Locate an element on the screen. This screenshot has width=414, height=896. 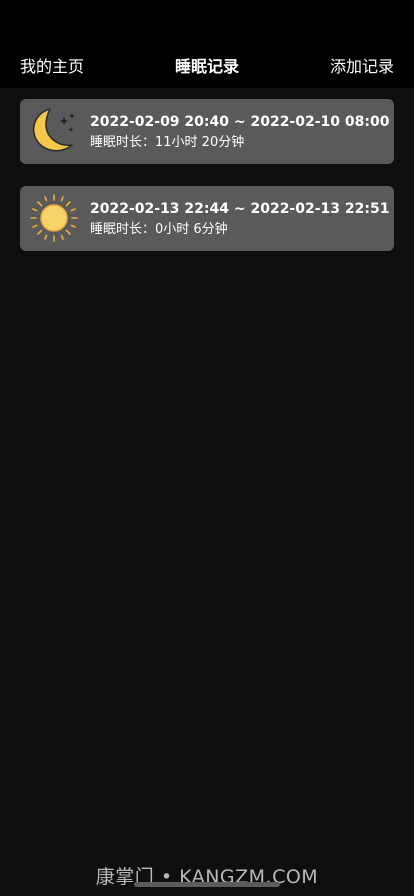
record-duration: 睡眠时长：0小时 6分钟 is located at coordinates (159, 229).